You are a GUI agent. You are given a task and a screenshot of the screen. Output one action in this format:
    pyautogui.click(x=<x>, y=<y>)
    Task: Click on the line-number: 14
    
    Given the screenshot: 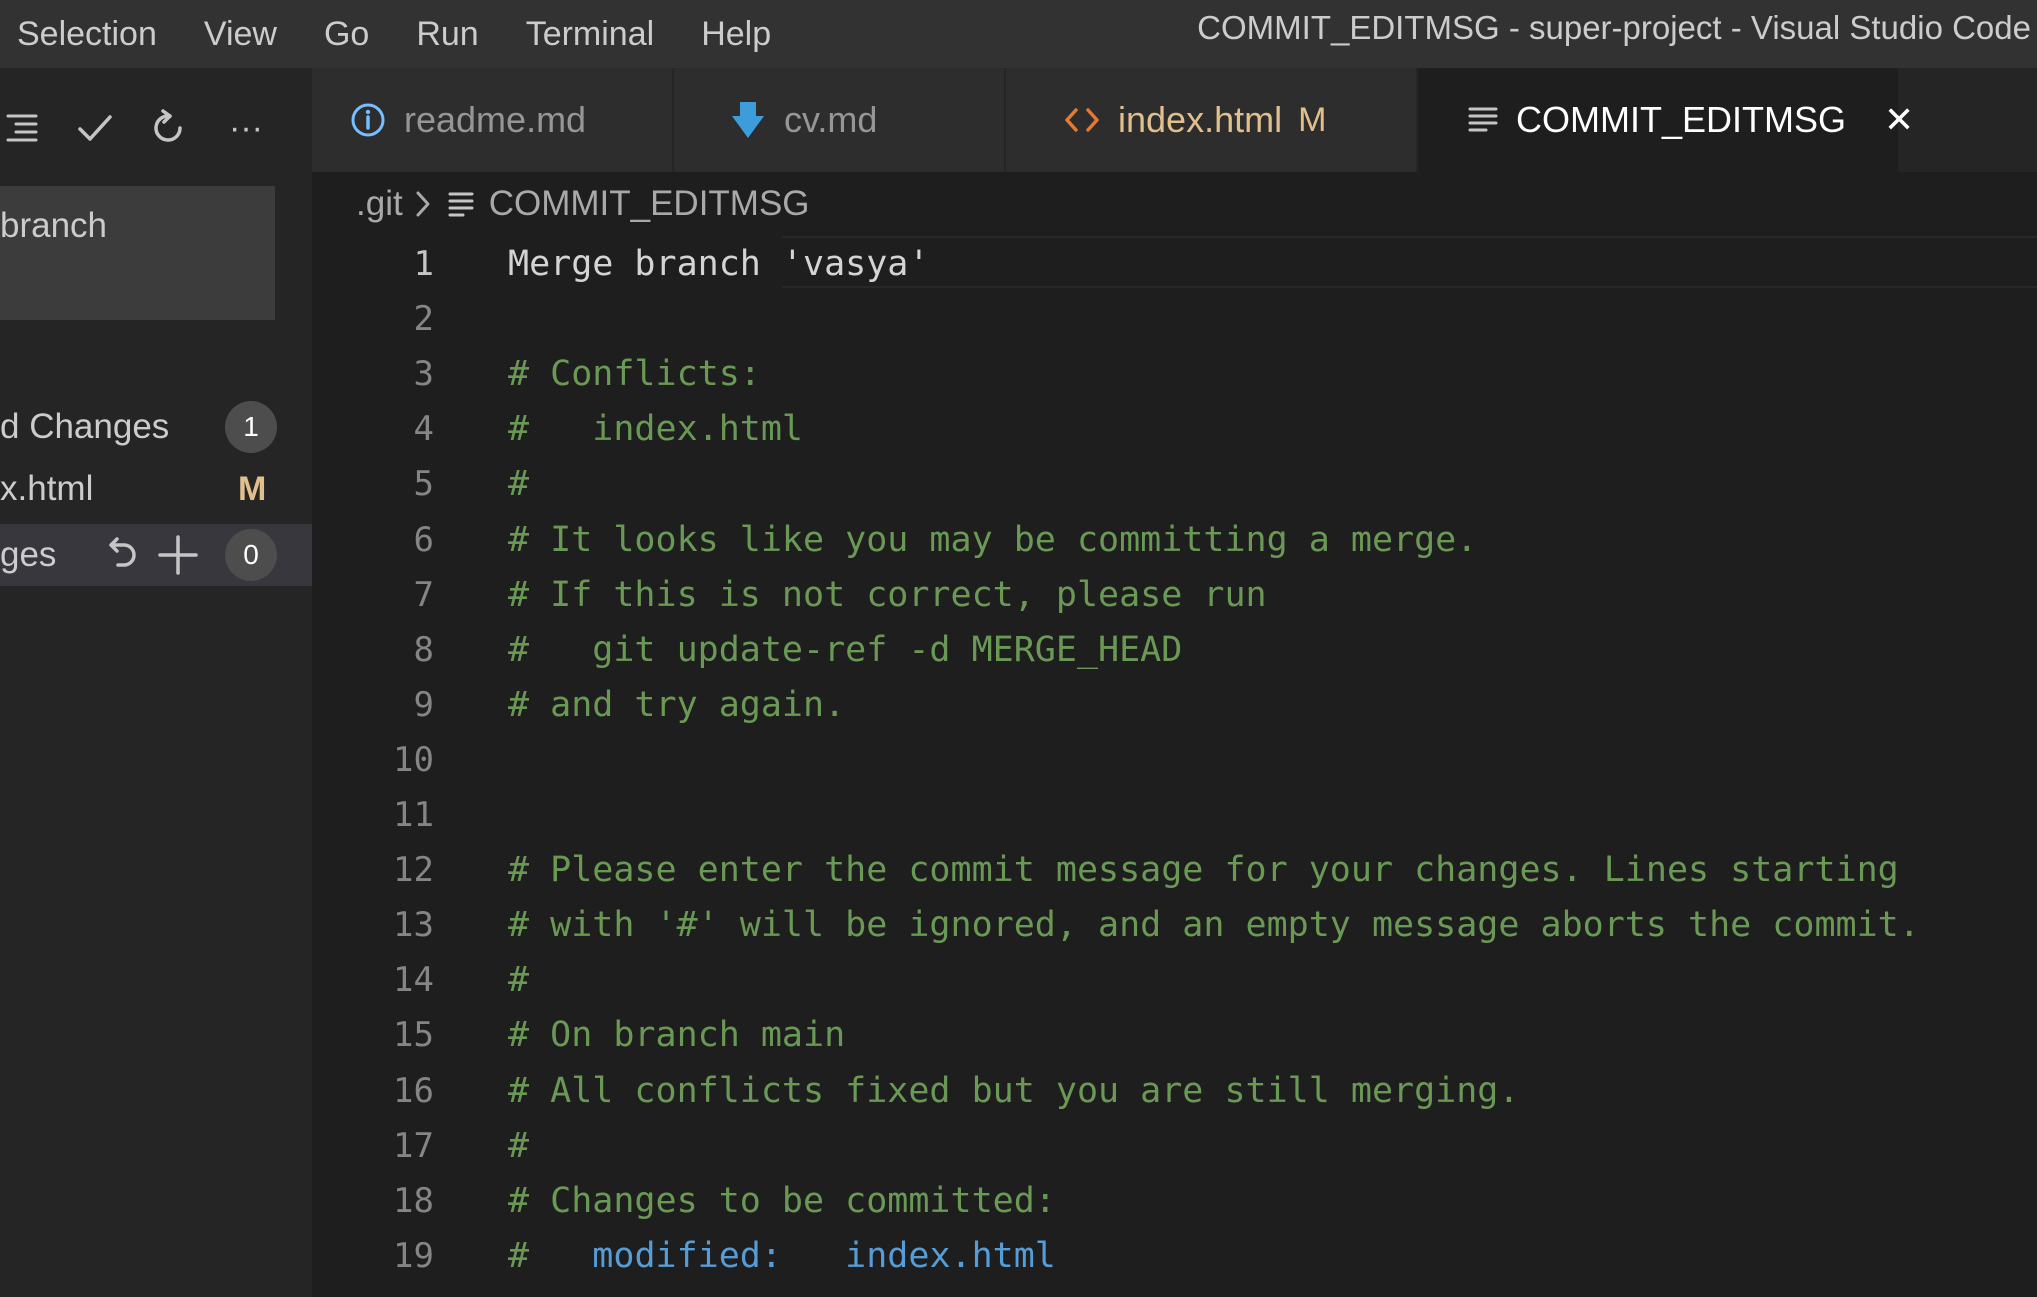 What is the action you would take?
    pyautogui.click(x=413, y=980)
    